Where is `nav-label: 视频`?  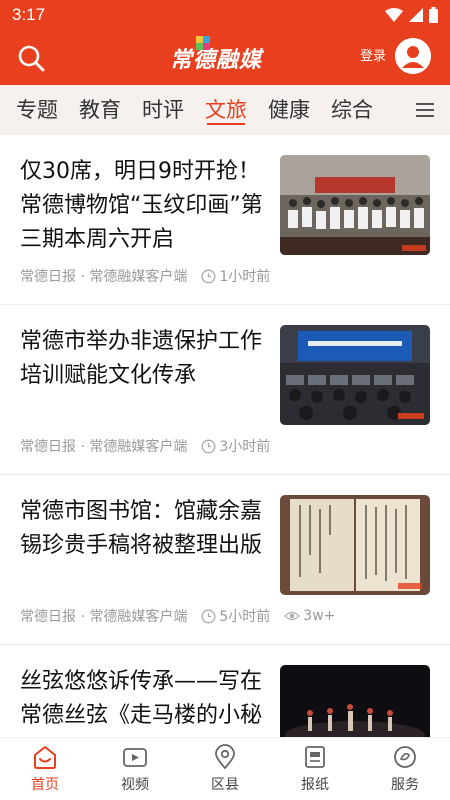
nav-label: 视频 is located at coordinates (135, 785).